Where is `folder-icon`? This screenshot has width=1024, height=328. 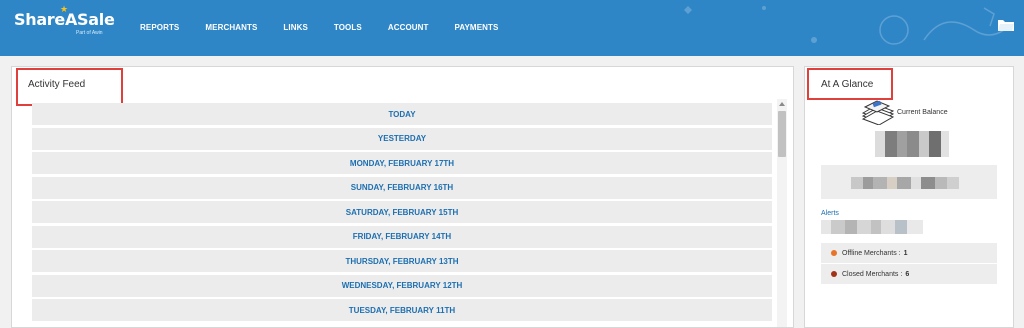
folder-icon is located at coordinates (1006, 24).